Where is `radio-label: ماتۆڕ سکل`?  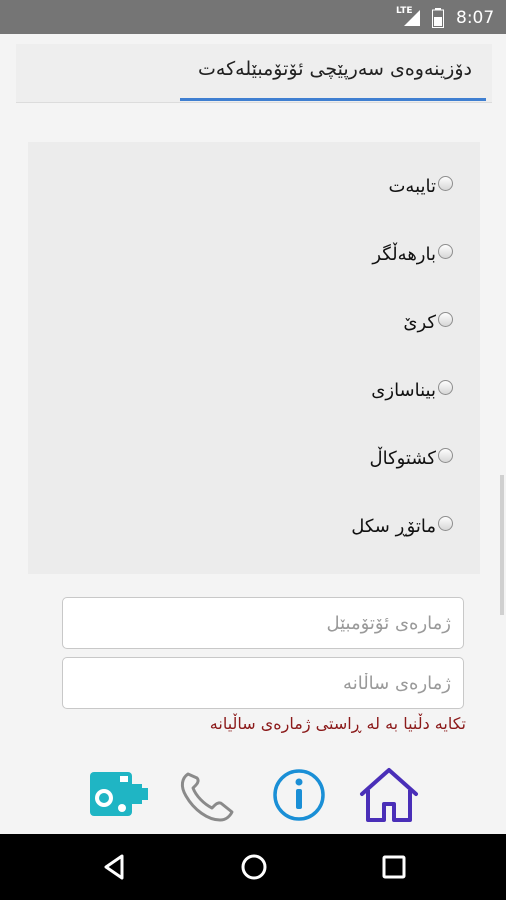 radio-label: ماتۆڕ سکل is located at coordinates (393, 526).